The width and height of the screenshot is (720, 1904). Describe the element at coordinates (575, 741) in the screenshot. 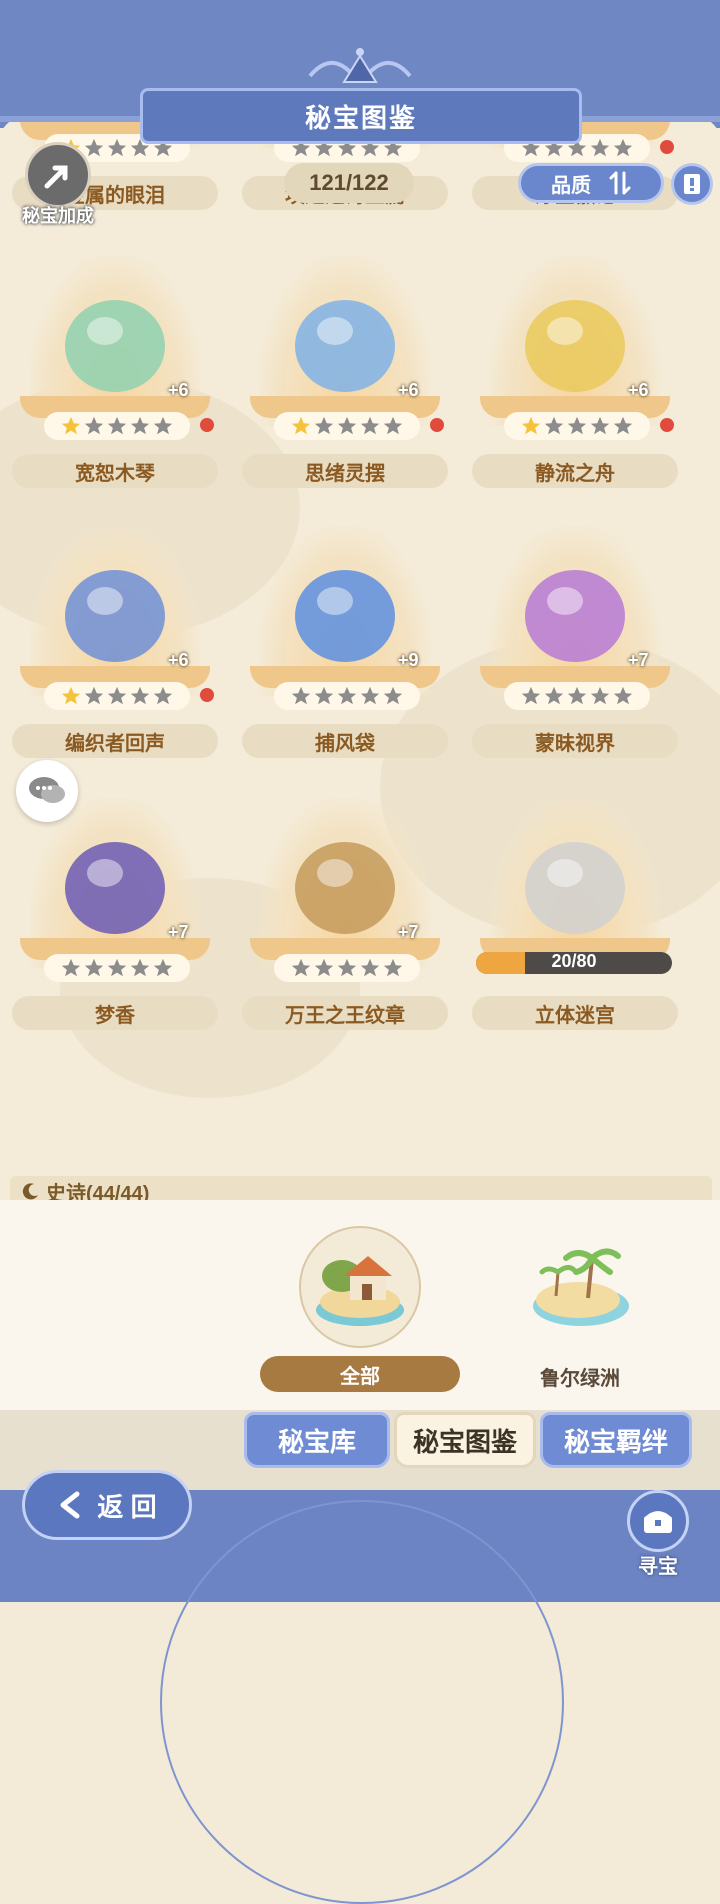

I see `card-name: 蒙昧视界` at that location.